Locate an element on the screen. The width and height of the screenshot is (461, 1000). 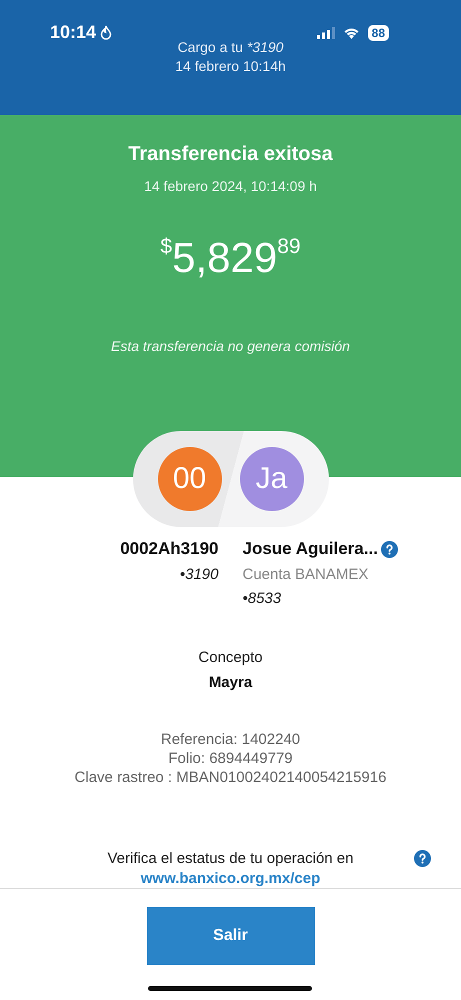
concept-label: Concepto is located at coordinates (230, 657).